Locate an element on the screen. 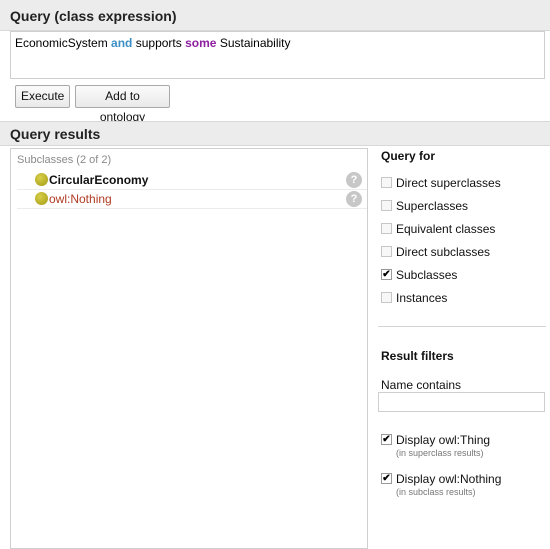 The height and width of the screenshot is (549, 550). expr-class: EconomicSystem is located at coordinates (61, 43).